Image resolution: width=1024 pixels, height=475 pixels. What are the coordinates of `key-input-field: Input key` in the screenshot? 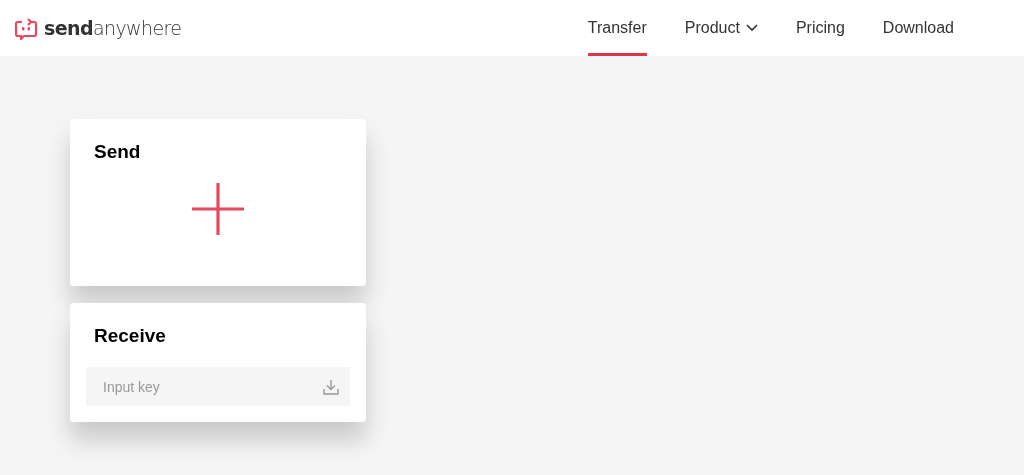 It's located at (218, 386).